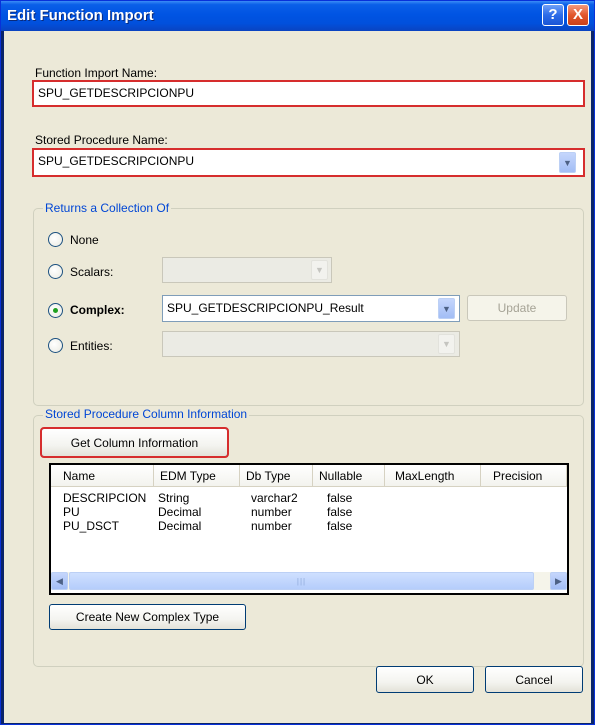 The image size is (595, 725). I want to click on help-icon: ?, so click(553, 14).